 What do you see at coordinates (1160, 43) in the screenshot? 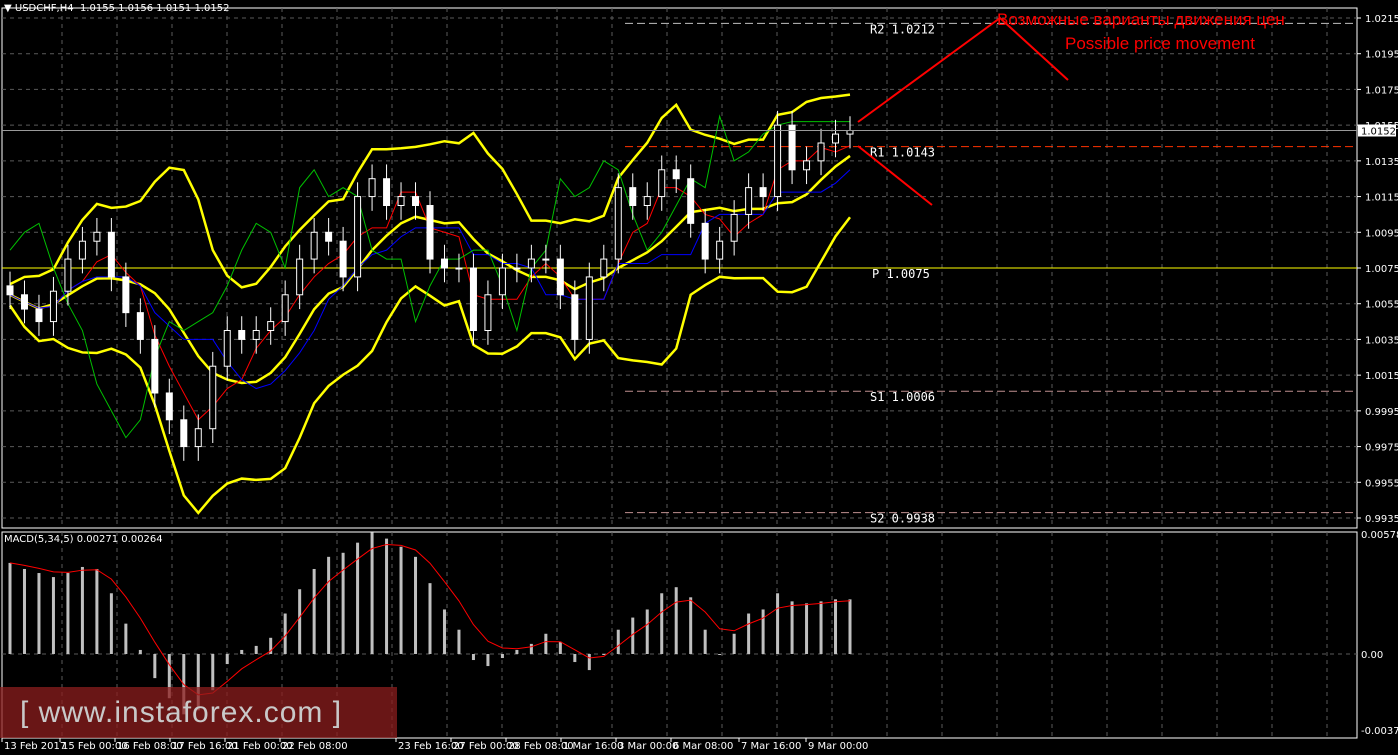
I see `annotation-en: Possible price movement` at bounding box center [1160, 43].